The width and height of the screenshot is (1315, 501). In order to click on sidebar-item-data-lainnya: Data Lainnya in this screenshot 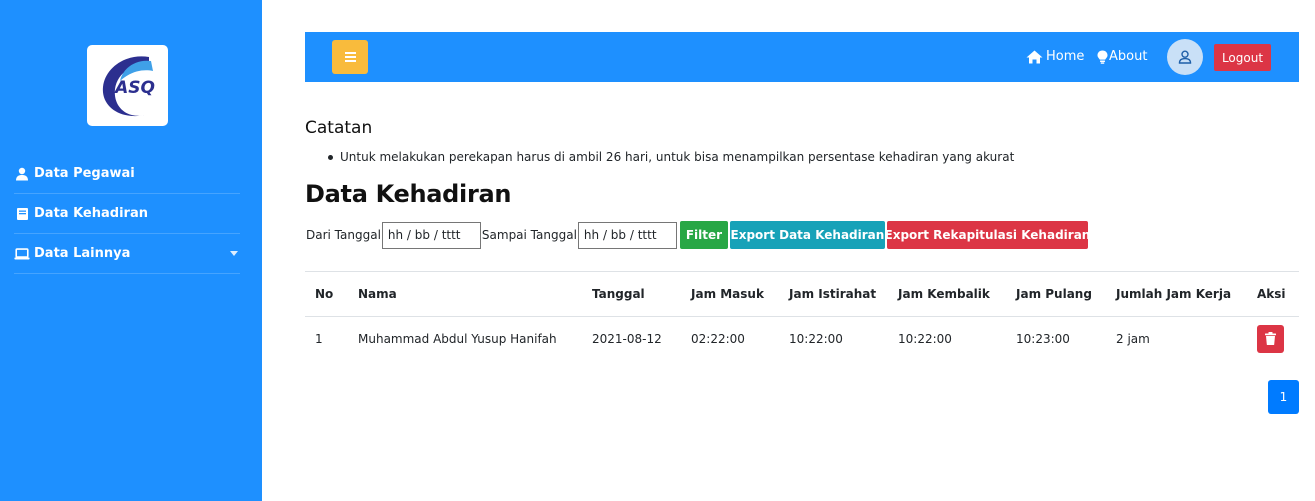, I will do `click(127, 254)`.